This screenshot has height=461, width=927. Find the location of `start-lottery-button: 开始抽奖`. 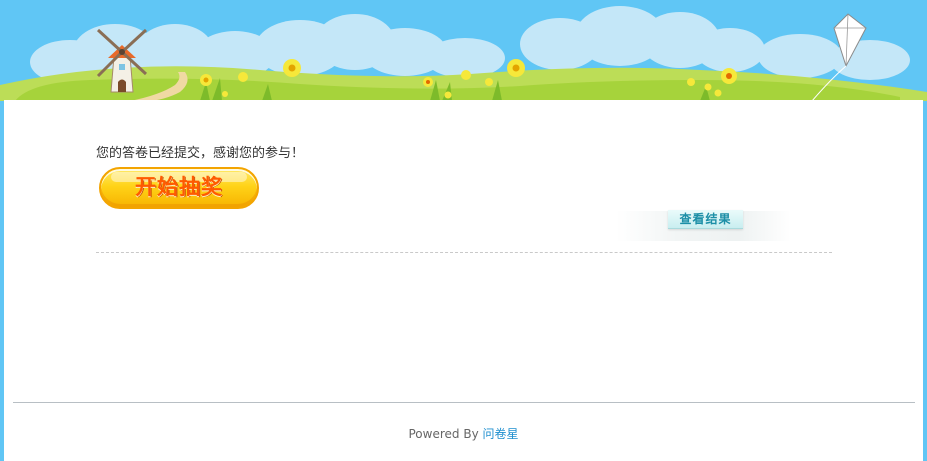

start-lottery-button: 开始抽奖 is located at coordinates (179, 188).